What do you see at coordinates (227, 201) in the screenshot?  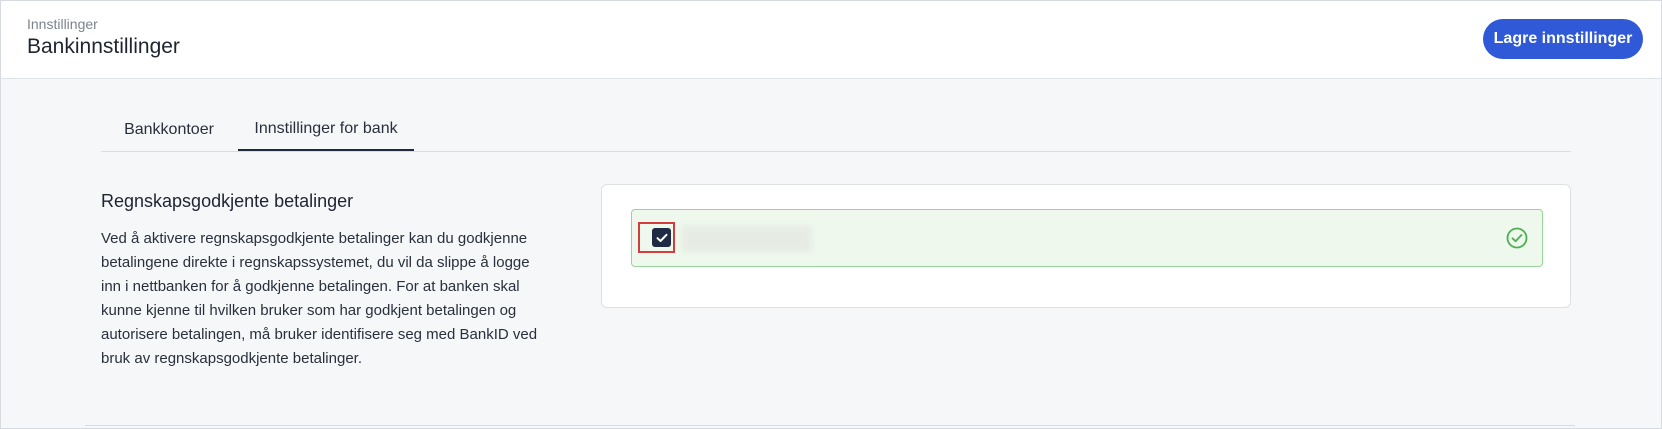 I see `section-title: Regnskapsgodkjente betalinger` at bounding box center [227, 201].